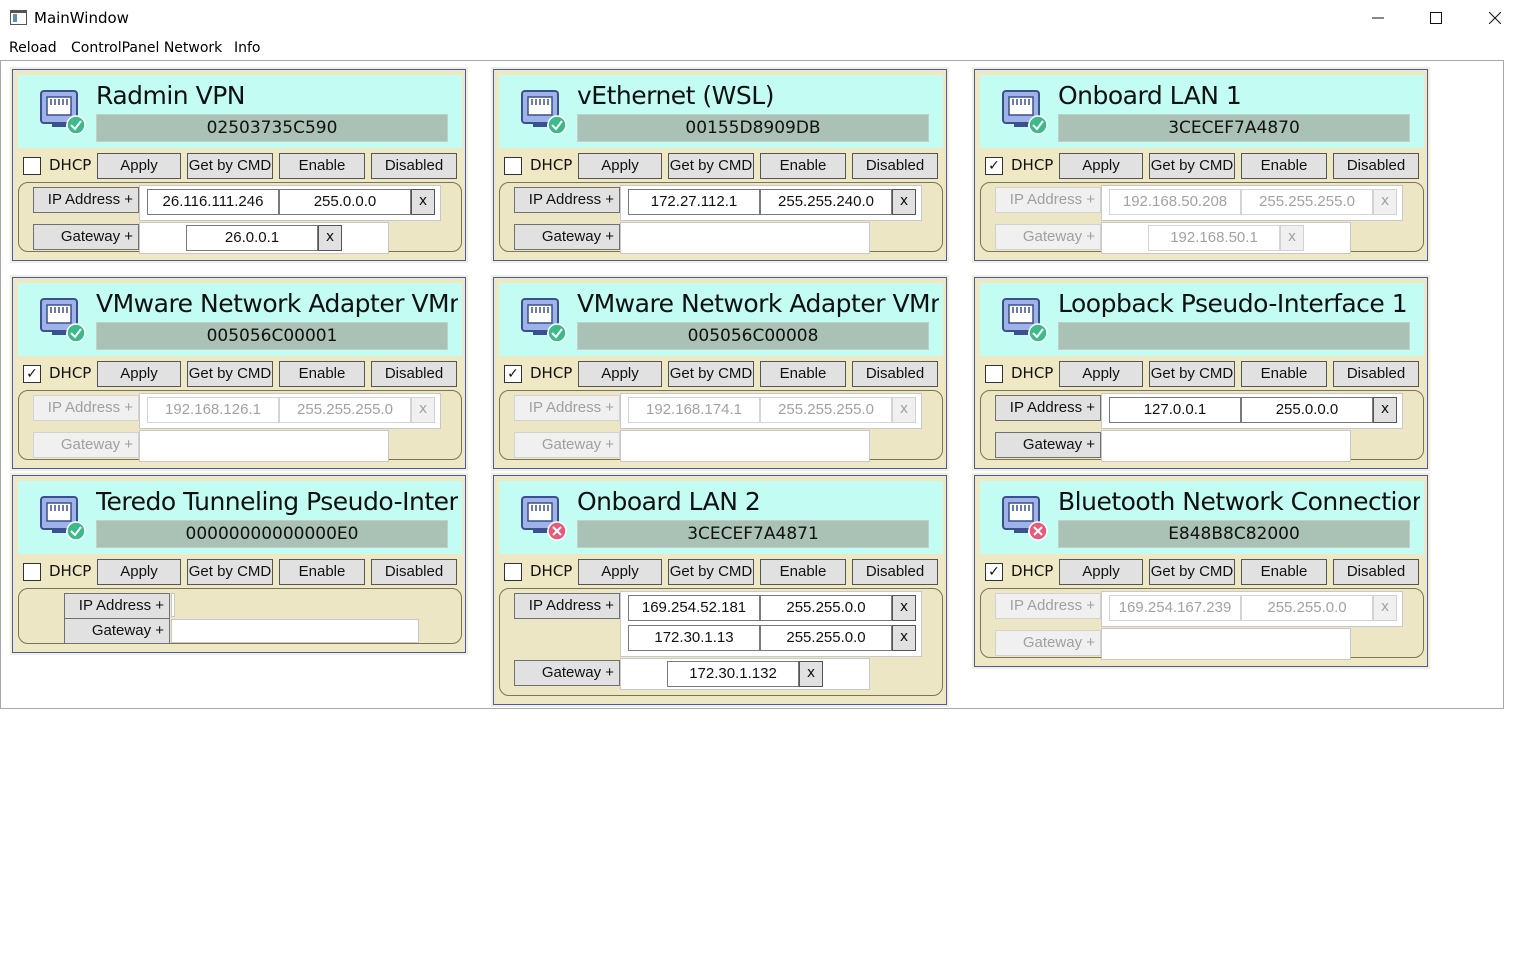 The image size is (1526, 966). What do you see at coordinates (1175, 202) in the screenshot?
I see `ip-address-field: 192.168.50.208` at bounding box center [1175, 202].